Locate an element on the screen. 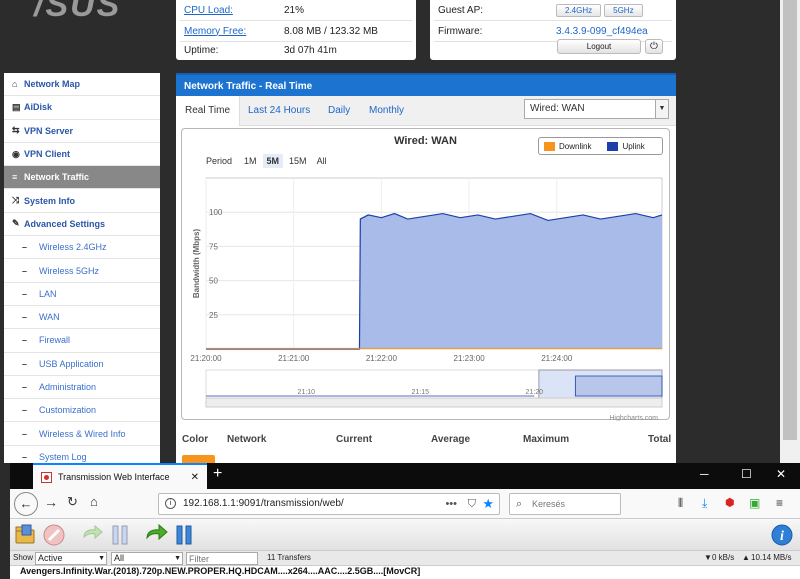  inspector-info-icon: i is located at coordinates (782, 535).